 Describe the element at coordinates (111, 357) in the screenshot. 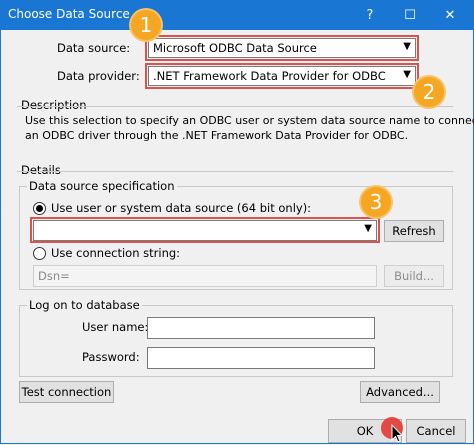

I see `password-label: Password:` at that location.